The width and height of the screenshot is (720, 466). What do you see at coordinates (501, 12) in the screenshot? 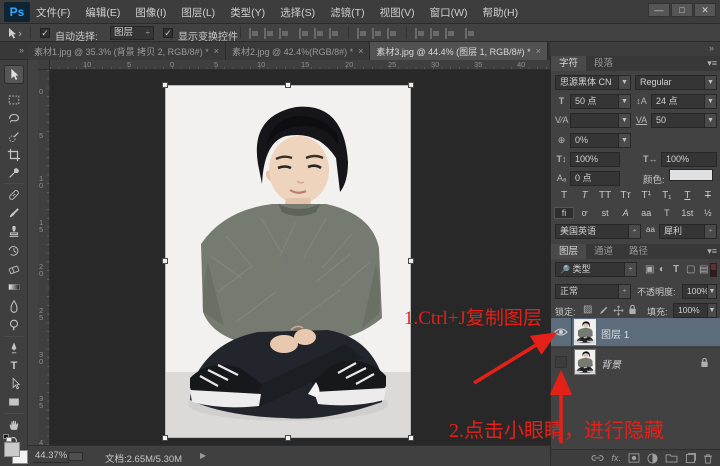
I see `menu-item-9: 帮助(H)` at bounding box center [501, 12].